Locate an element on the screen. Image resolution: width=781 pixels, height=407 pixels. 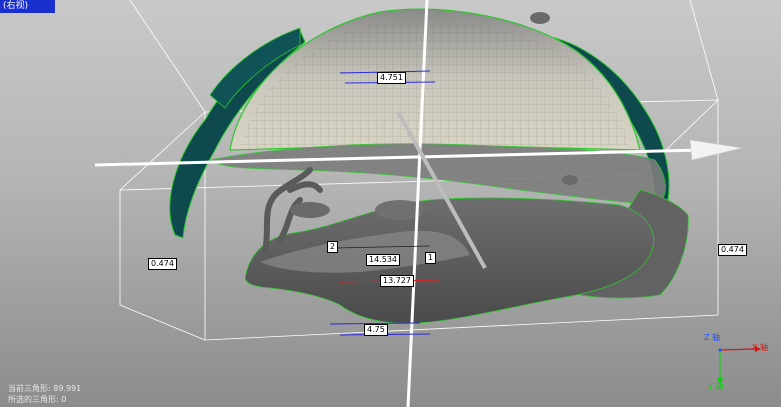
marker-2: 2 is located at coordinates (333, 247).